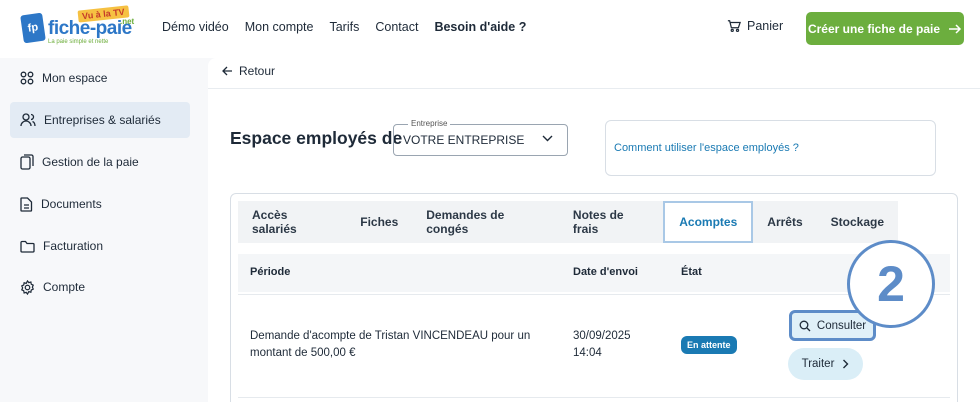 The height and width of the screenshot is (402, 980). I want to click on company-select-label: Entreprise, so click(429, 123).